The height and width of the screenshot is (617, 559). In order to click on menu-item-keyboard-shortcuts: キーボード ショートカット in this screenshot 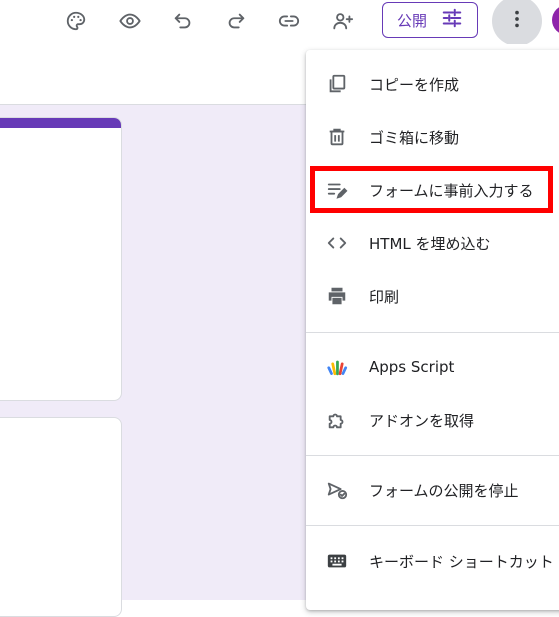, I will do `click(432, 561)`.